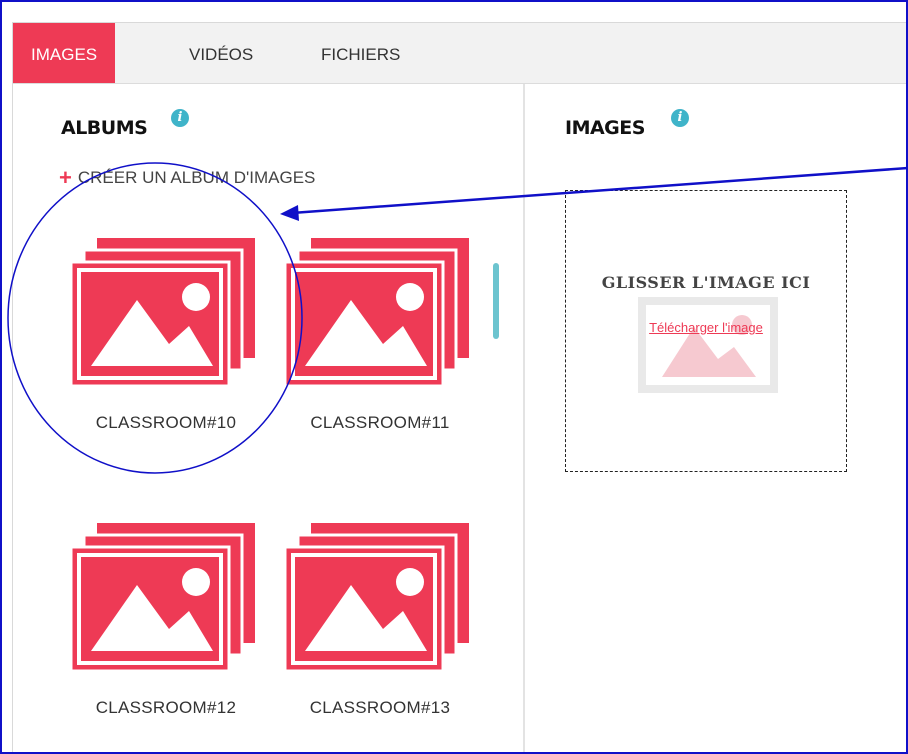  Describe the element at coordinates (708, 345) in the screenshot. I see `image-placeholder-icon` at that location.